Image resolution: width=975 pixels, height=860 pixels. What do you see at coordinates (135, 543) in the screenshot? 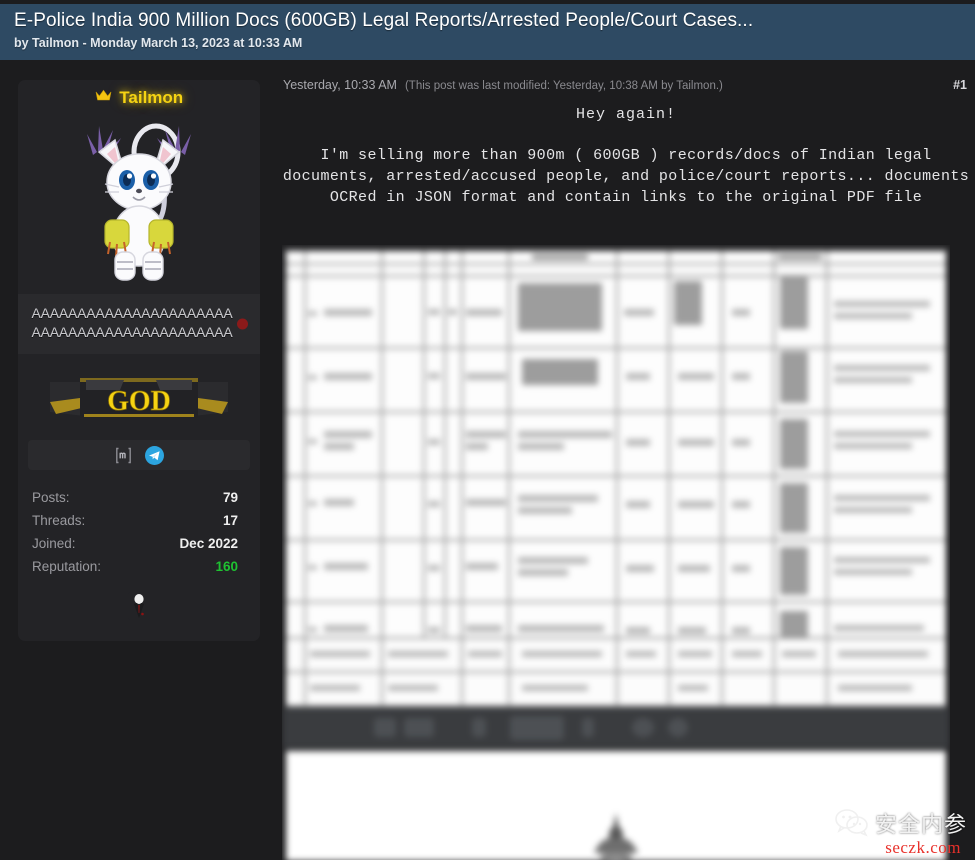
I see `stat-row-joined: Joined: Dec 2022` at bounding box center [135, 543].